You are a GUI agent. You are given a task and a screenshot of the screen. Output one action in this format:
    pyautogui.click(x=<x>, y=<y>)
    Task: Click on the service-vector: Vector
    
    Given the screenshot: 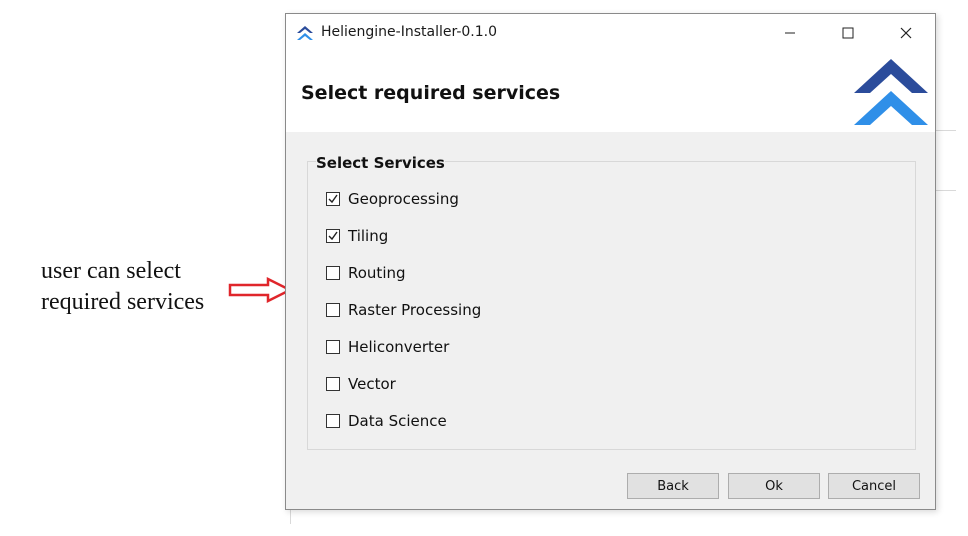 What is the action you would take?
    pyautogui.click(x=361, y=384)
    